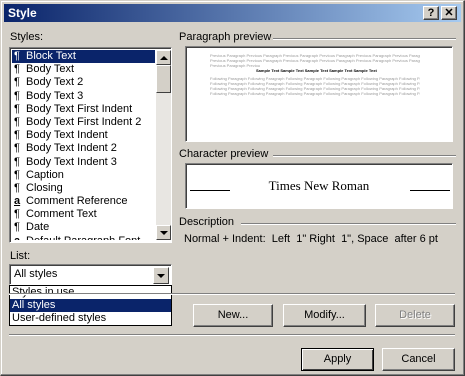 This screenshot has width=465, height=376. I want to click on list-combo-value: All styles, so click(36, 274).